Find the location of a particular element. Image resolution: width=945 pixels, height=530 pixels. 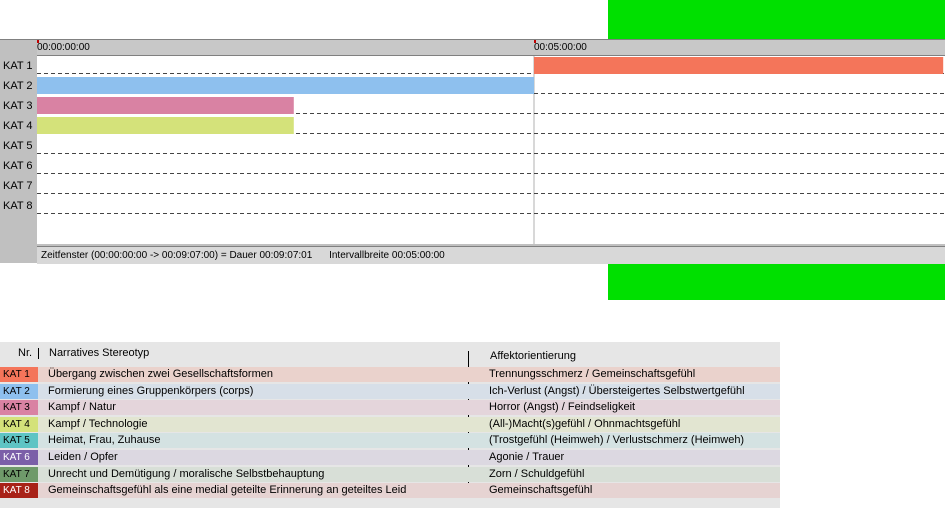

legend-affekt: Gemeinschaftsgefühl is located at coordinates (541, 490).